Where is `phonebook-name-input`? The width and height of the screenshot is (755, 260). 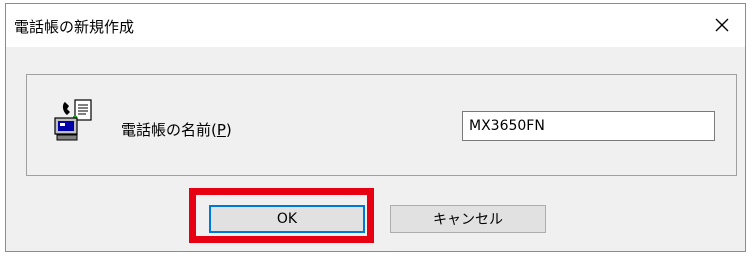 phonebook-name-input is located at coordinates (588, 126).